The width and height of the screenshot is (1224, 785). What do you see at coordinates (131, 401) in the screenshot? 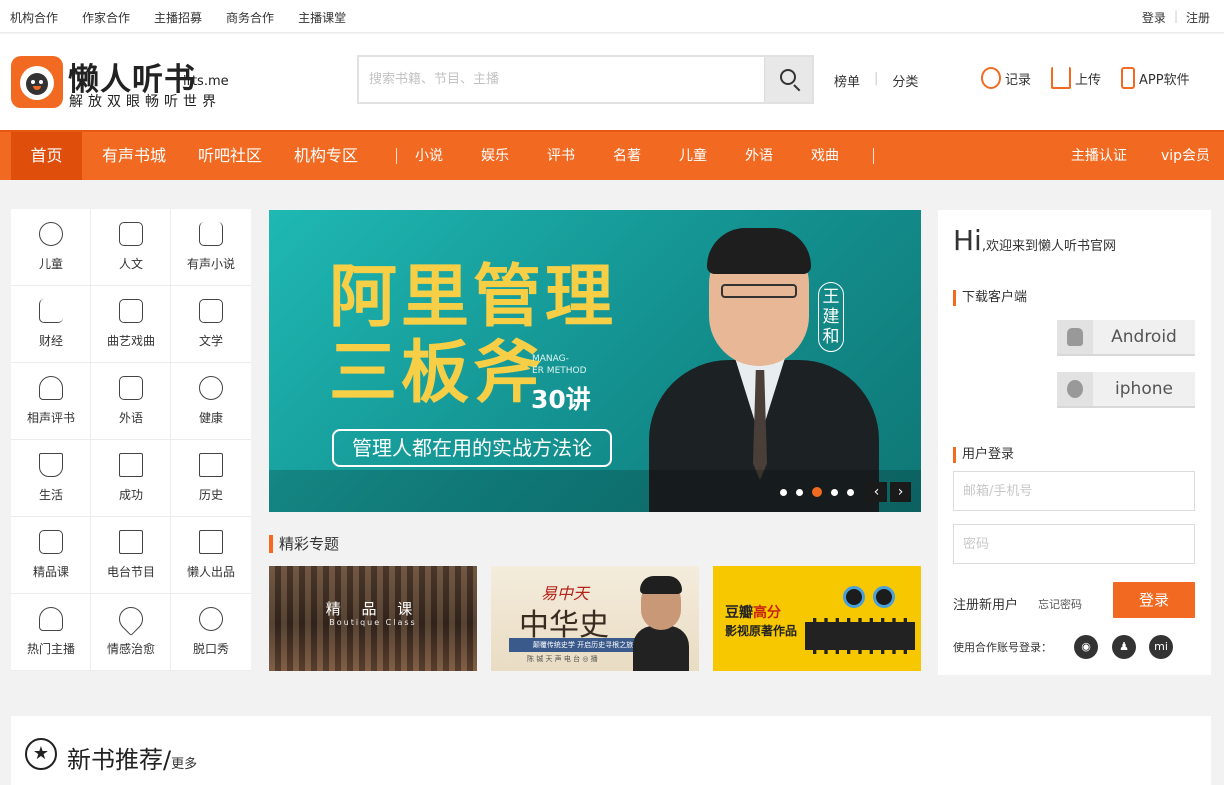
I see `category-item: 外语` at bounding box center [131, 401].